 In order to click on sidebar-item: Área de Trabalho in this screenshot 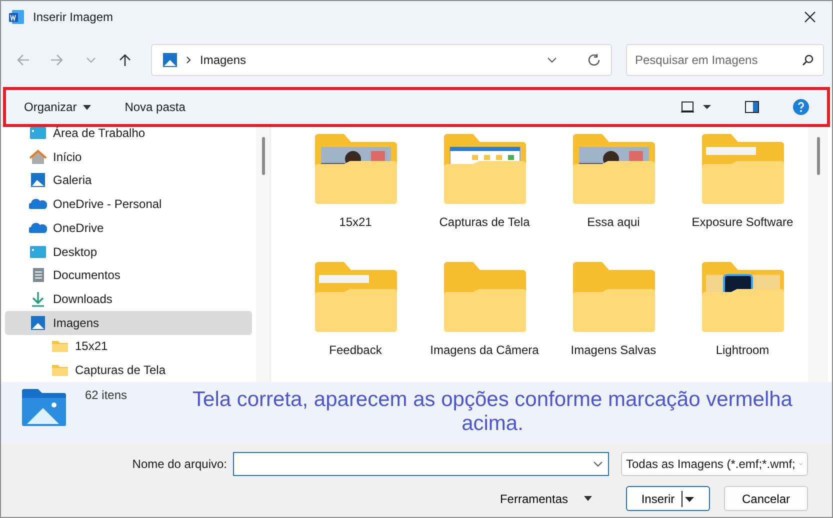, I will do `click(128, 133)`.